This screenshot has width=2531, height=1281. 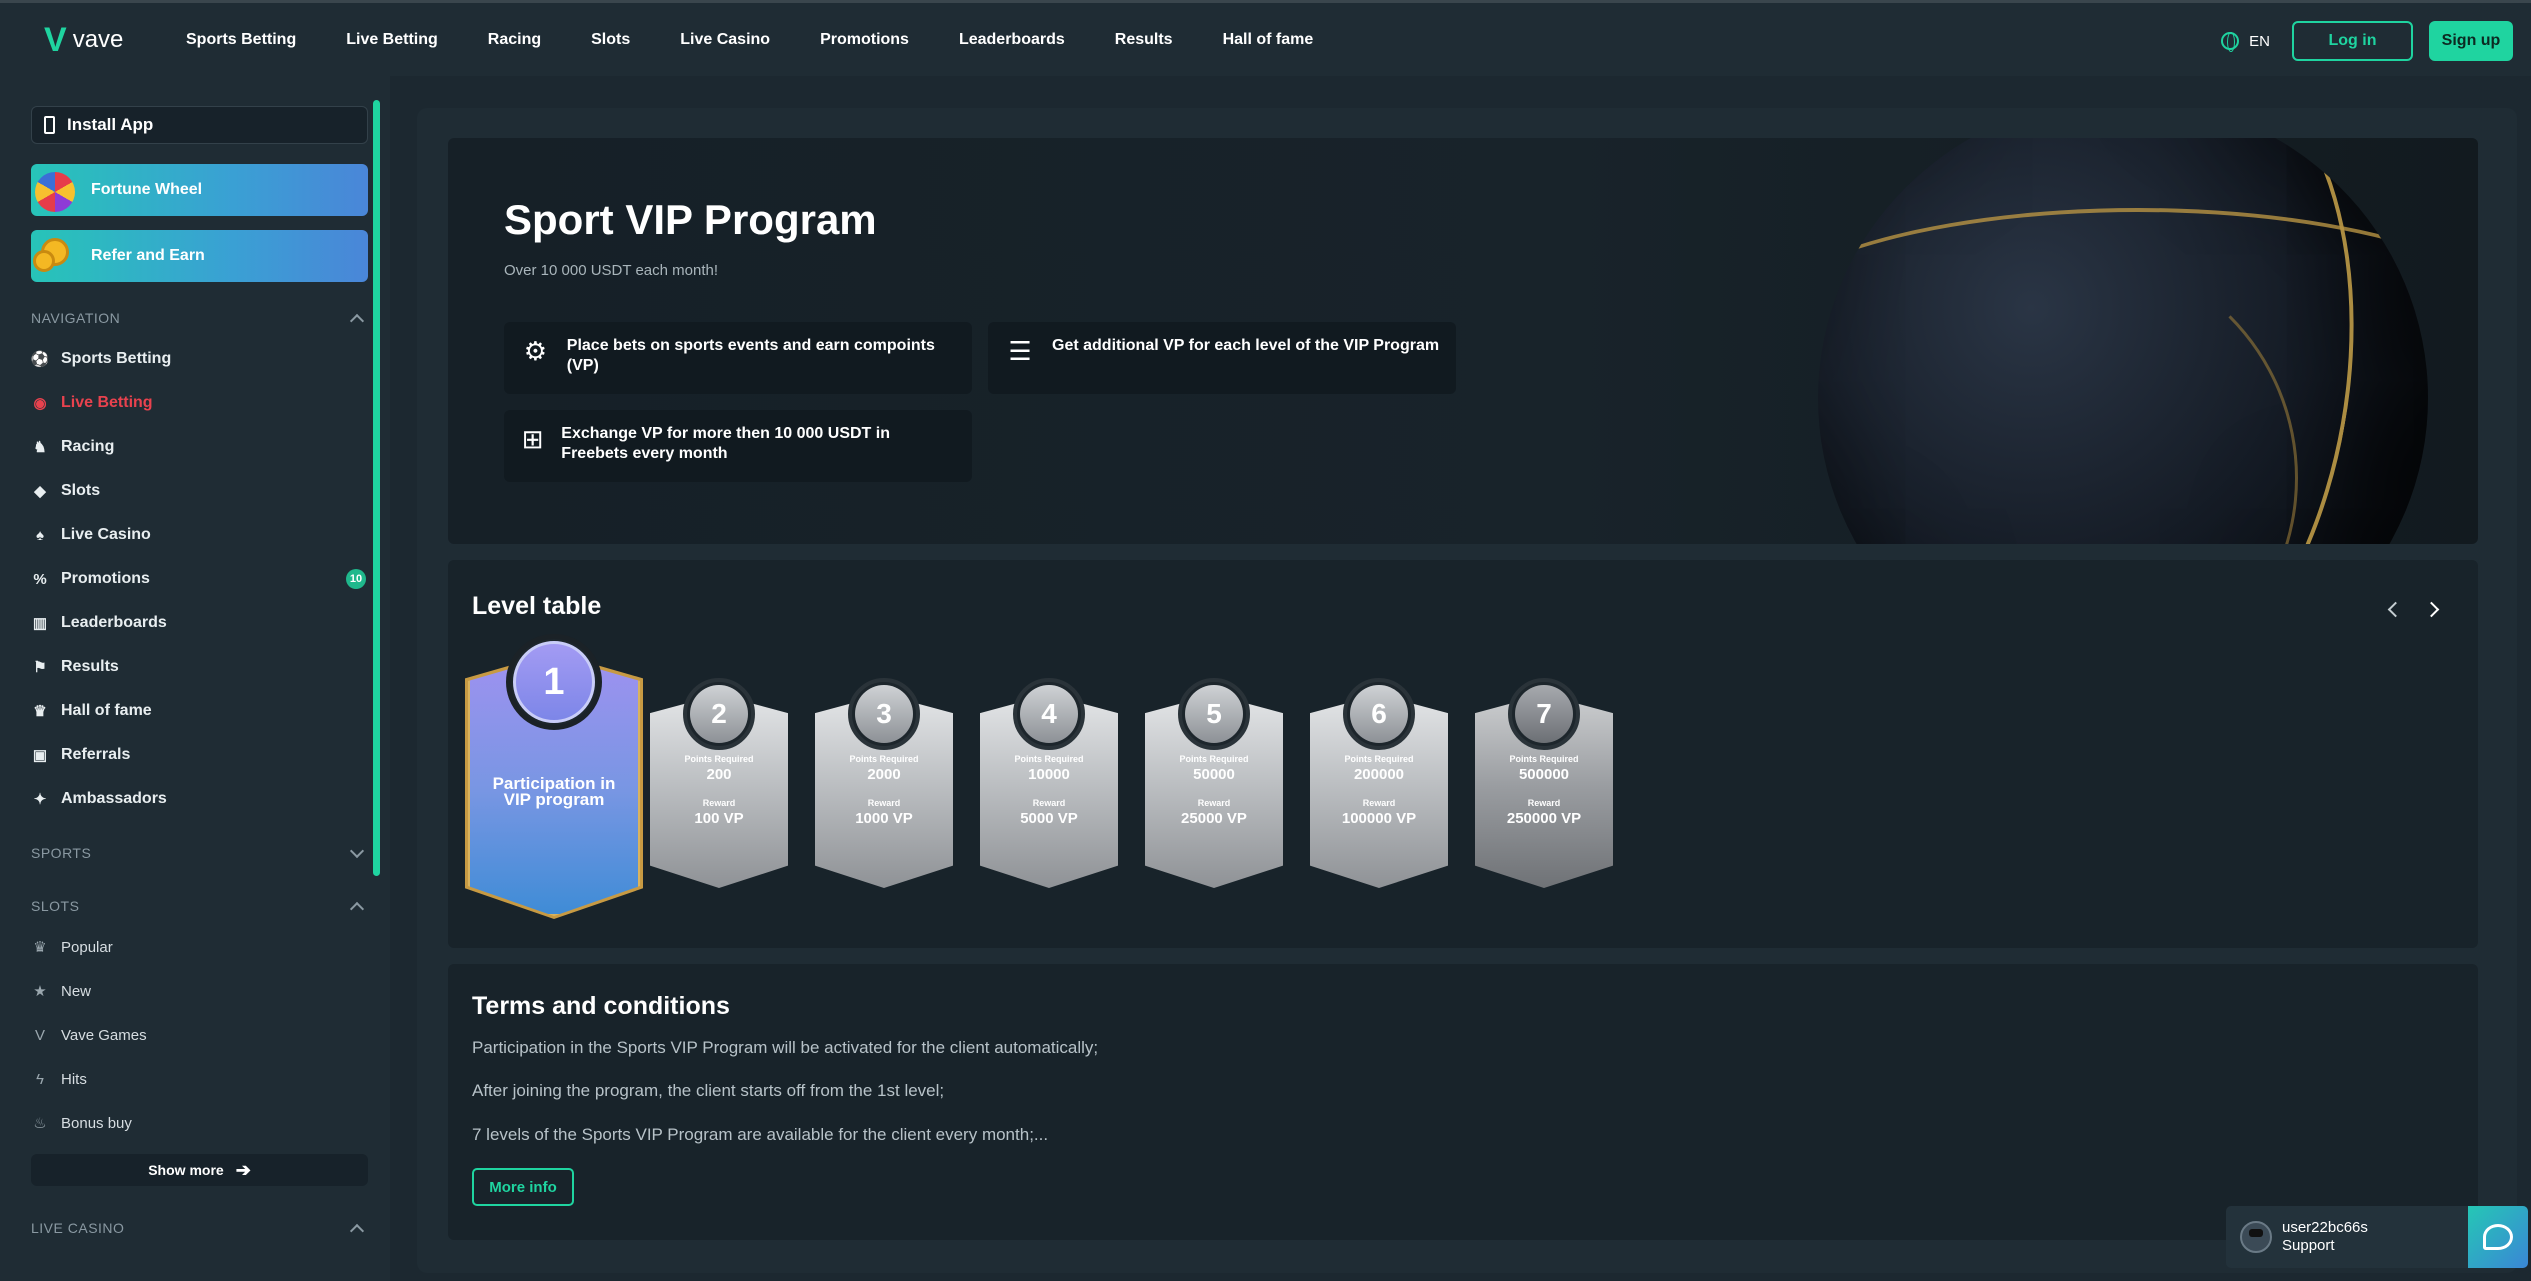 I want to click on support-widget: user22bc66s Support, so click(x=2377, y=1237).